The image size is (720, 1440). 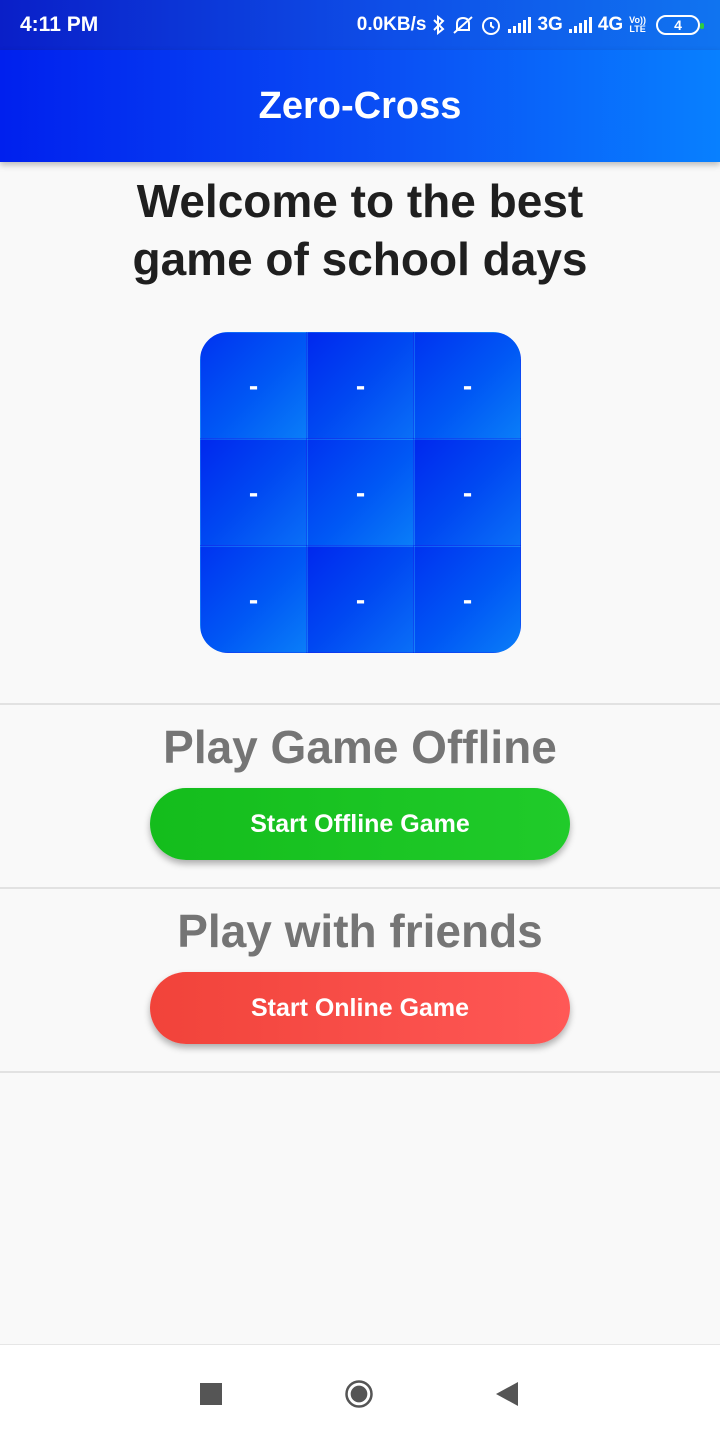 I want to click on start-offline-game-button: Start Offline Game, so click(x=360, y=824).